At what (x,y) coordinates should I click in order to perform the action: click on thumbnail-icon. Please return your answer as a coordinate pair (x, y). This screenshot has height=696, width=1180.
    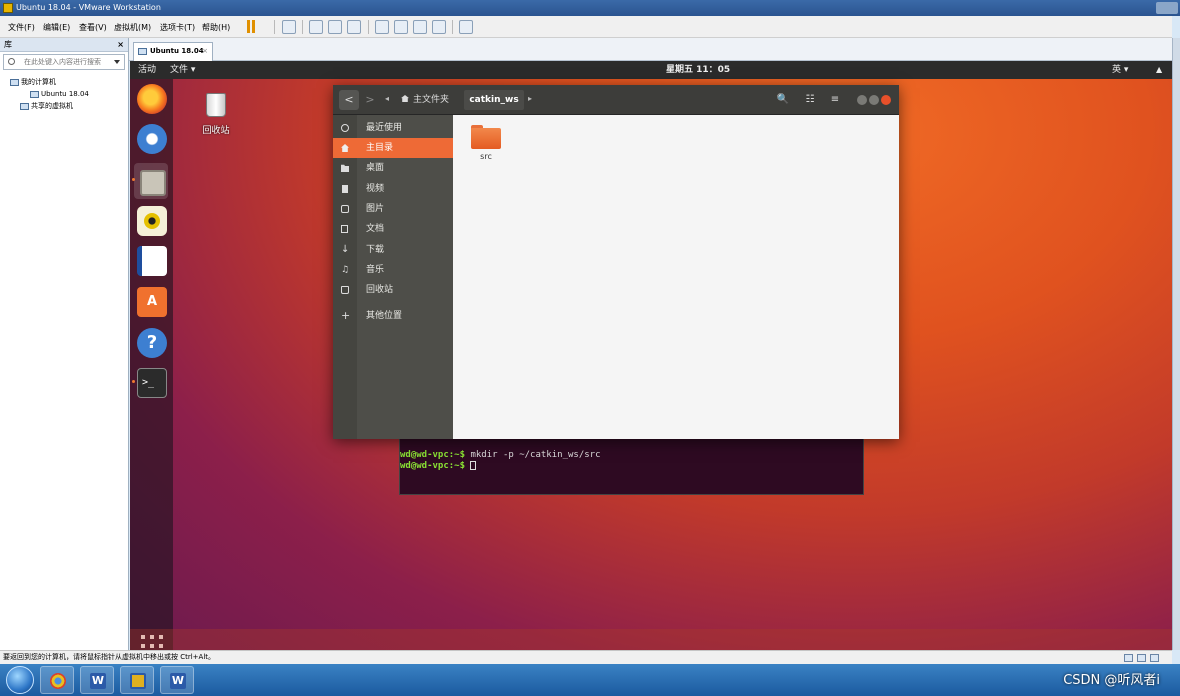
    Looking at the image, I should click on (401, 27).